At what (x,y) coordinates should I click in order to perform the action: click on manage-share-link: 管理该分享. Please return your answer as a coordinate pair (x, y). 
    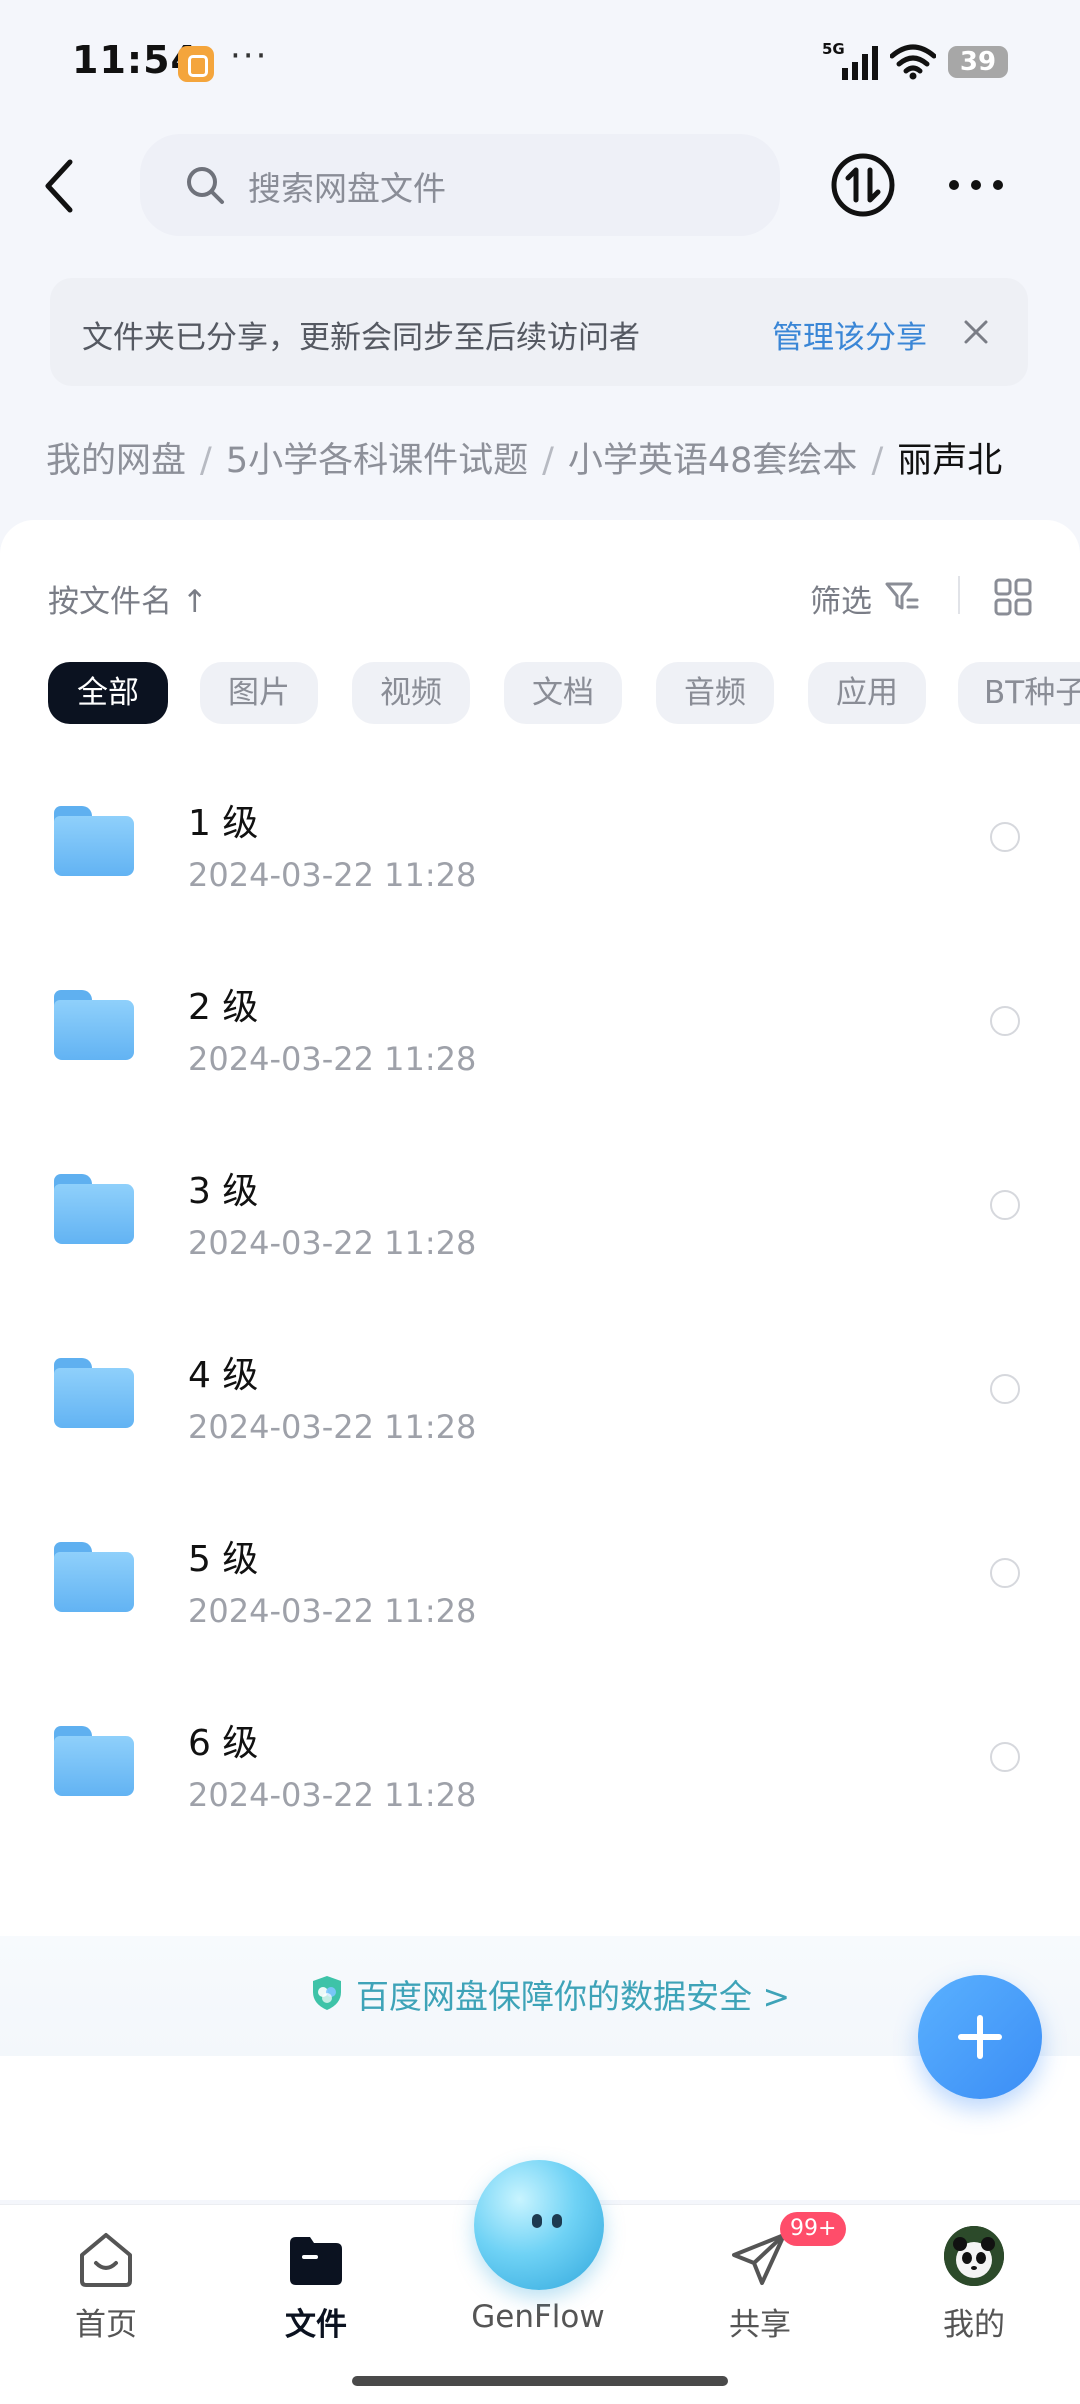
    Looking at the image, I should click on (849, 334).